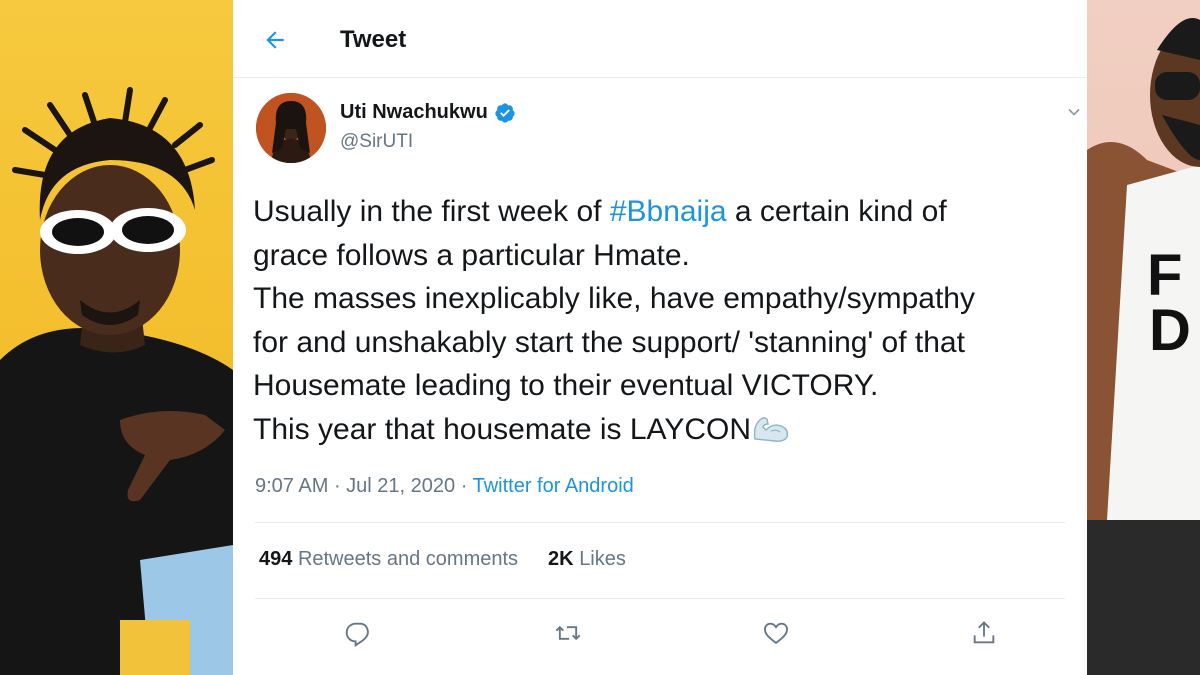  I want to click on share-button, so click(984, 633).